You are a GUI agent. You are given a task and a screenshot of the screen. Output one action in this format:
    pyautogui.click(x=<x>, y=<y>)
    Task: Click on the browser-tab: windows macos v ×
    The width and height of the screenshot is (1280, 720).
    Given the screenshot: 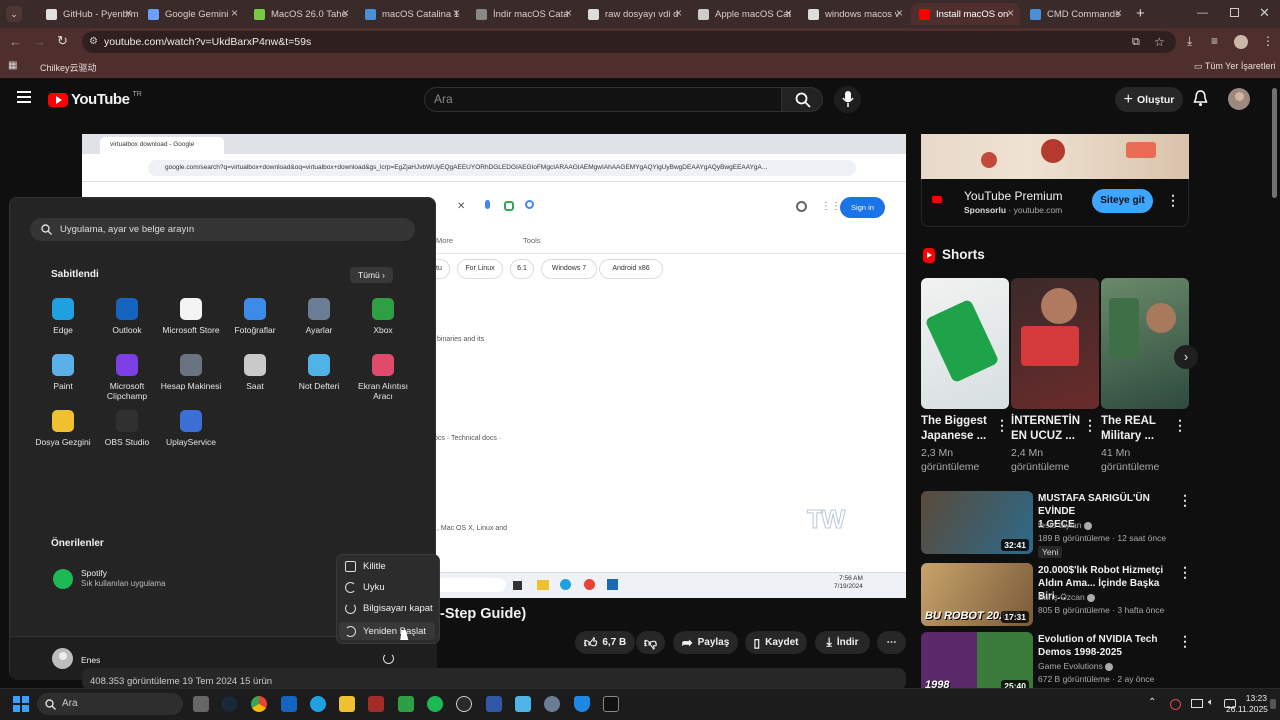 What is the action you would take?
    pyautogui.click(x=854, y=14)
    